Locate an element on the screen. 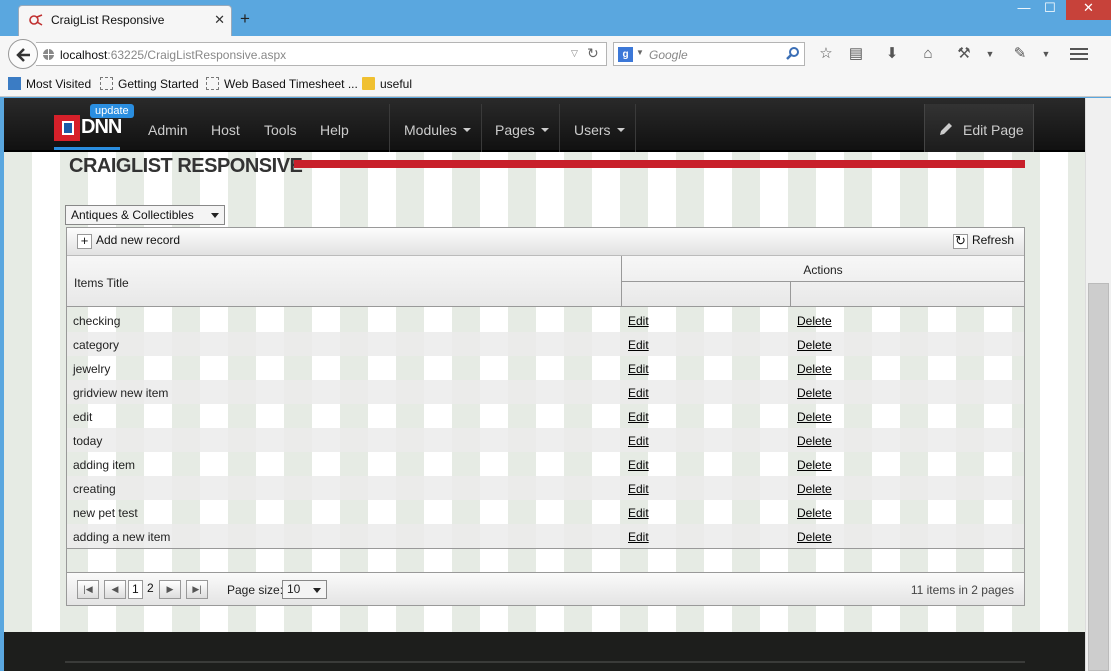  folder-icon is located at coordinates (368, 83).